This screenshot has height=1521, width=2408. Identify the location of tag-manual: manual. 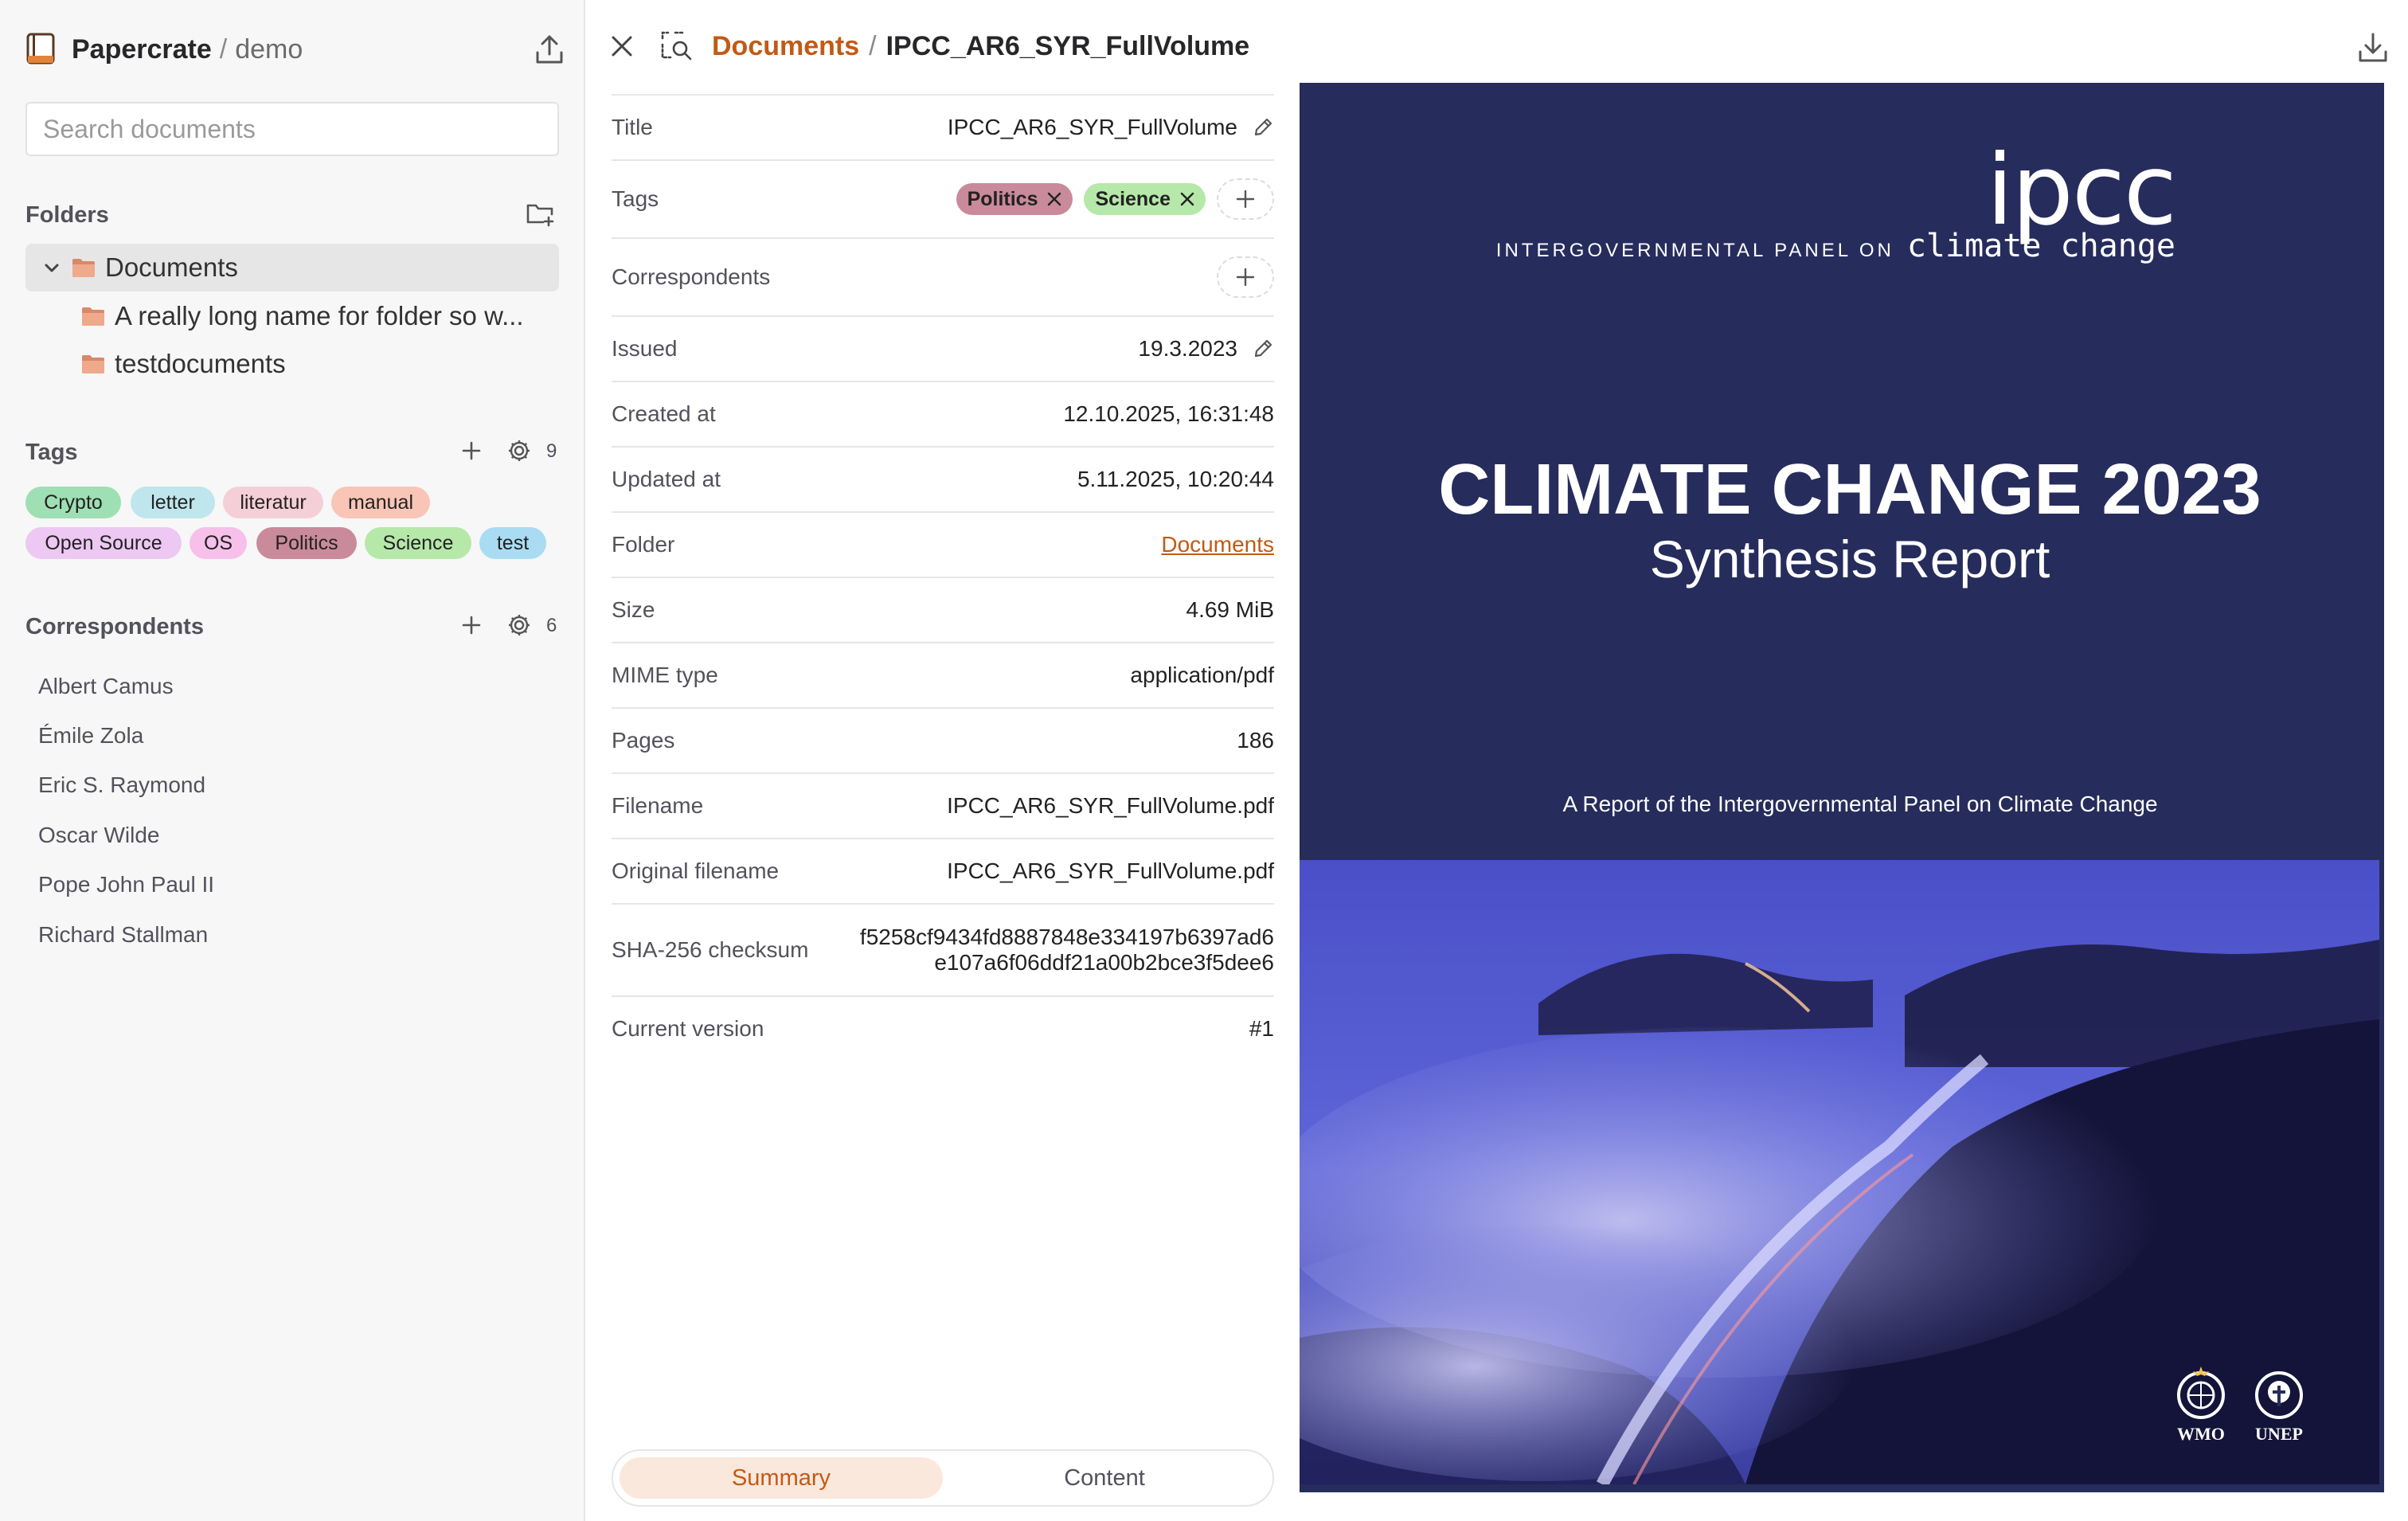
(380, 503).